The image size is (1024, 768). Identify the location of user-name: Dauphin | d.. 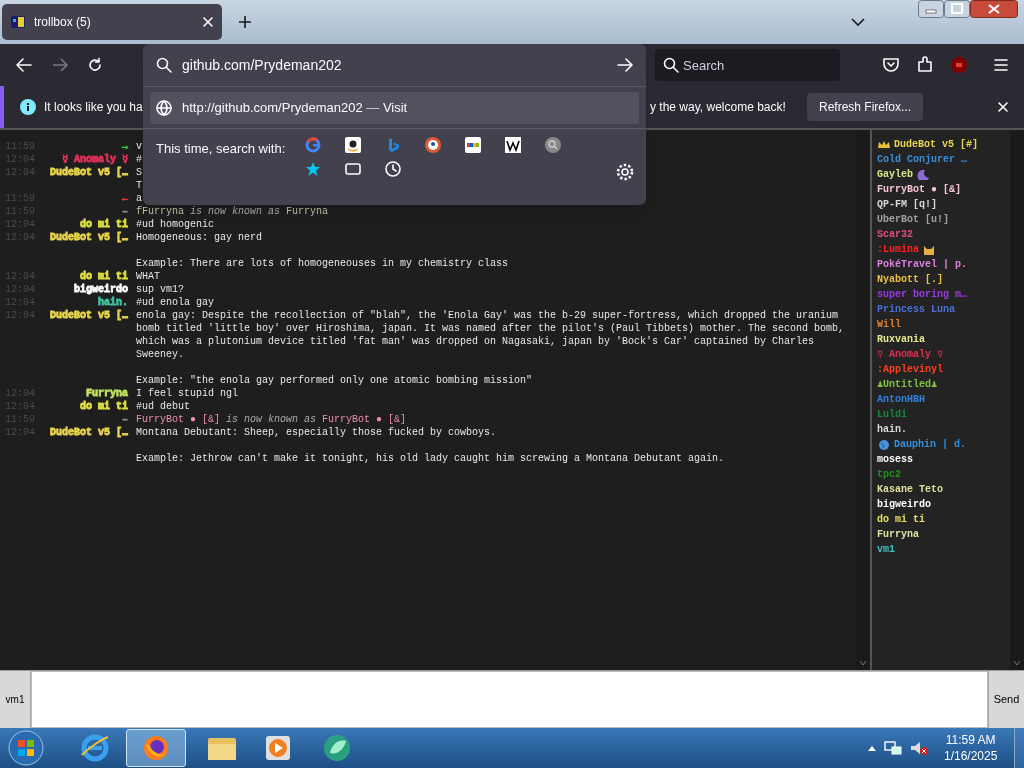
(930, 444).